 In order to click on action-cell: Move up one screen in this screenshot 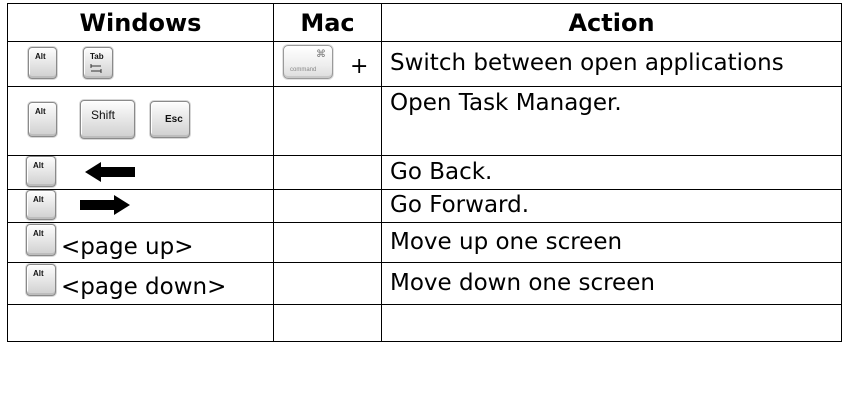, I will do `click(611, 242)`.